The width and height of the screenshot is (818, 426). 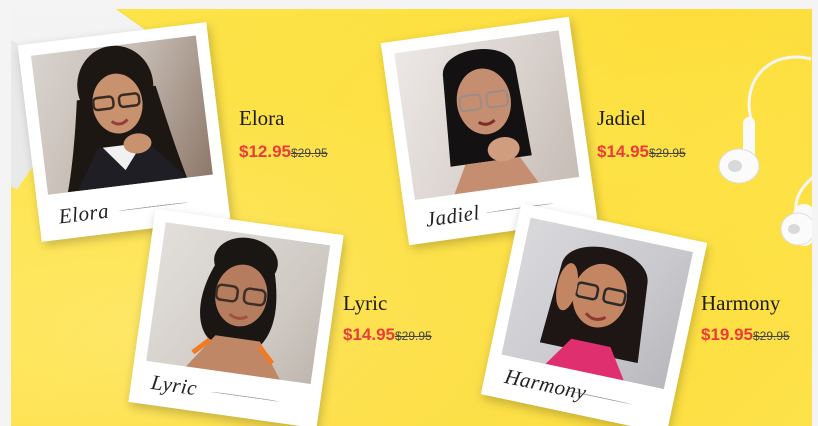 What do you see at coordinates (265, 151) in the screenshot?
I see `sale-price: $12.95` at bounding box center [265, 151].